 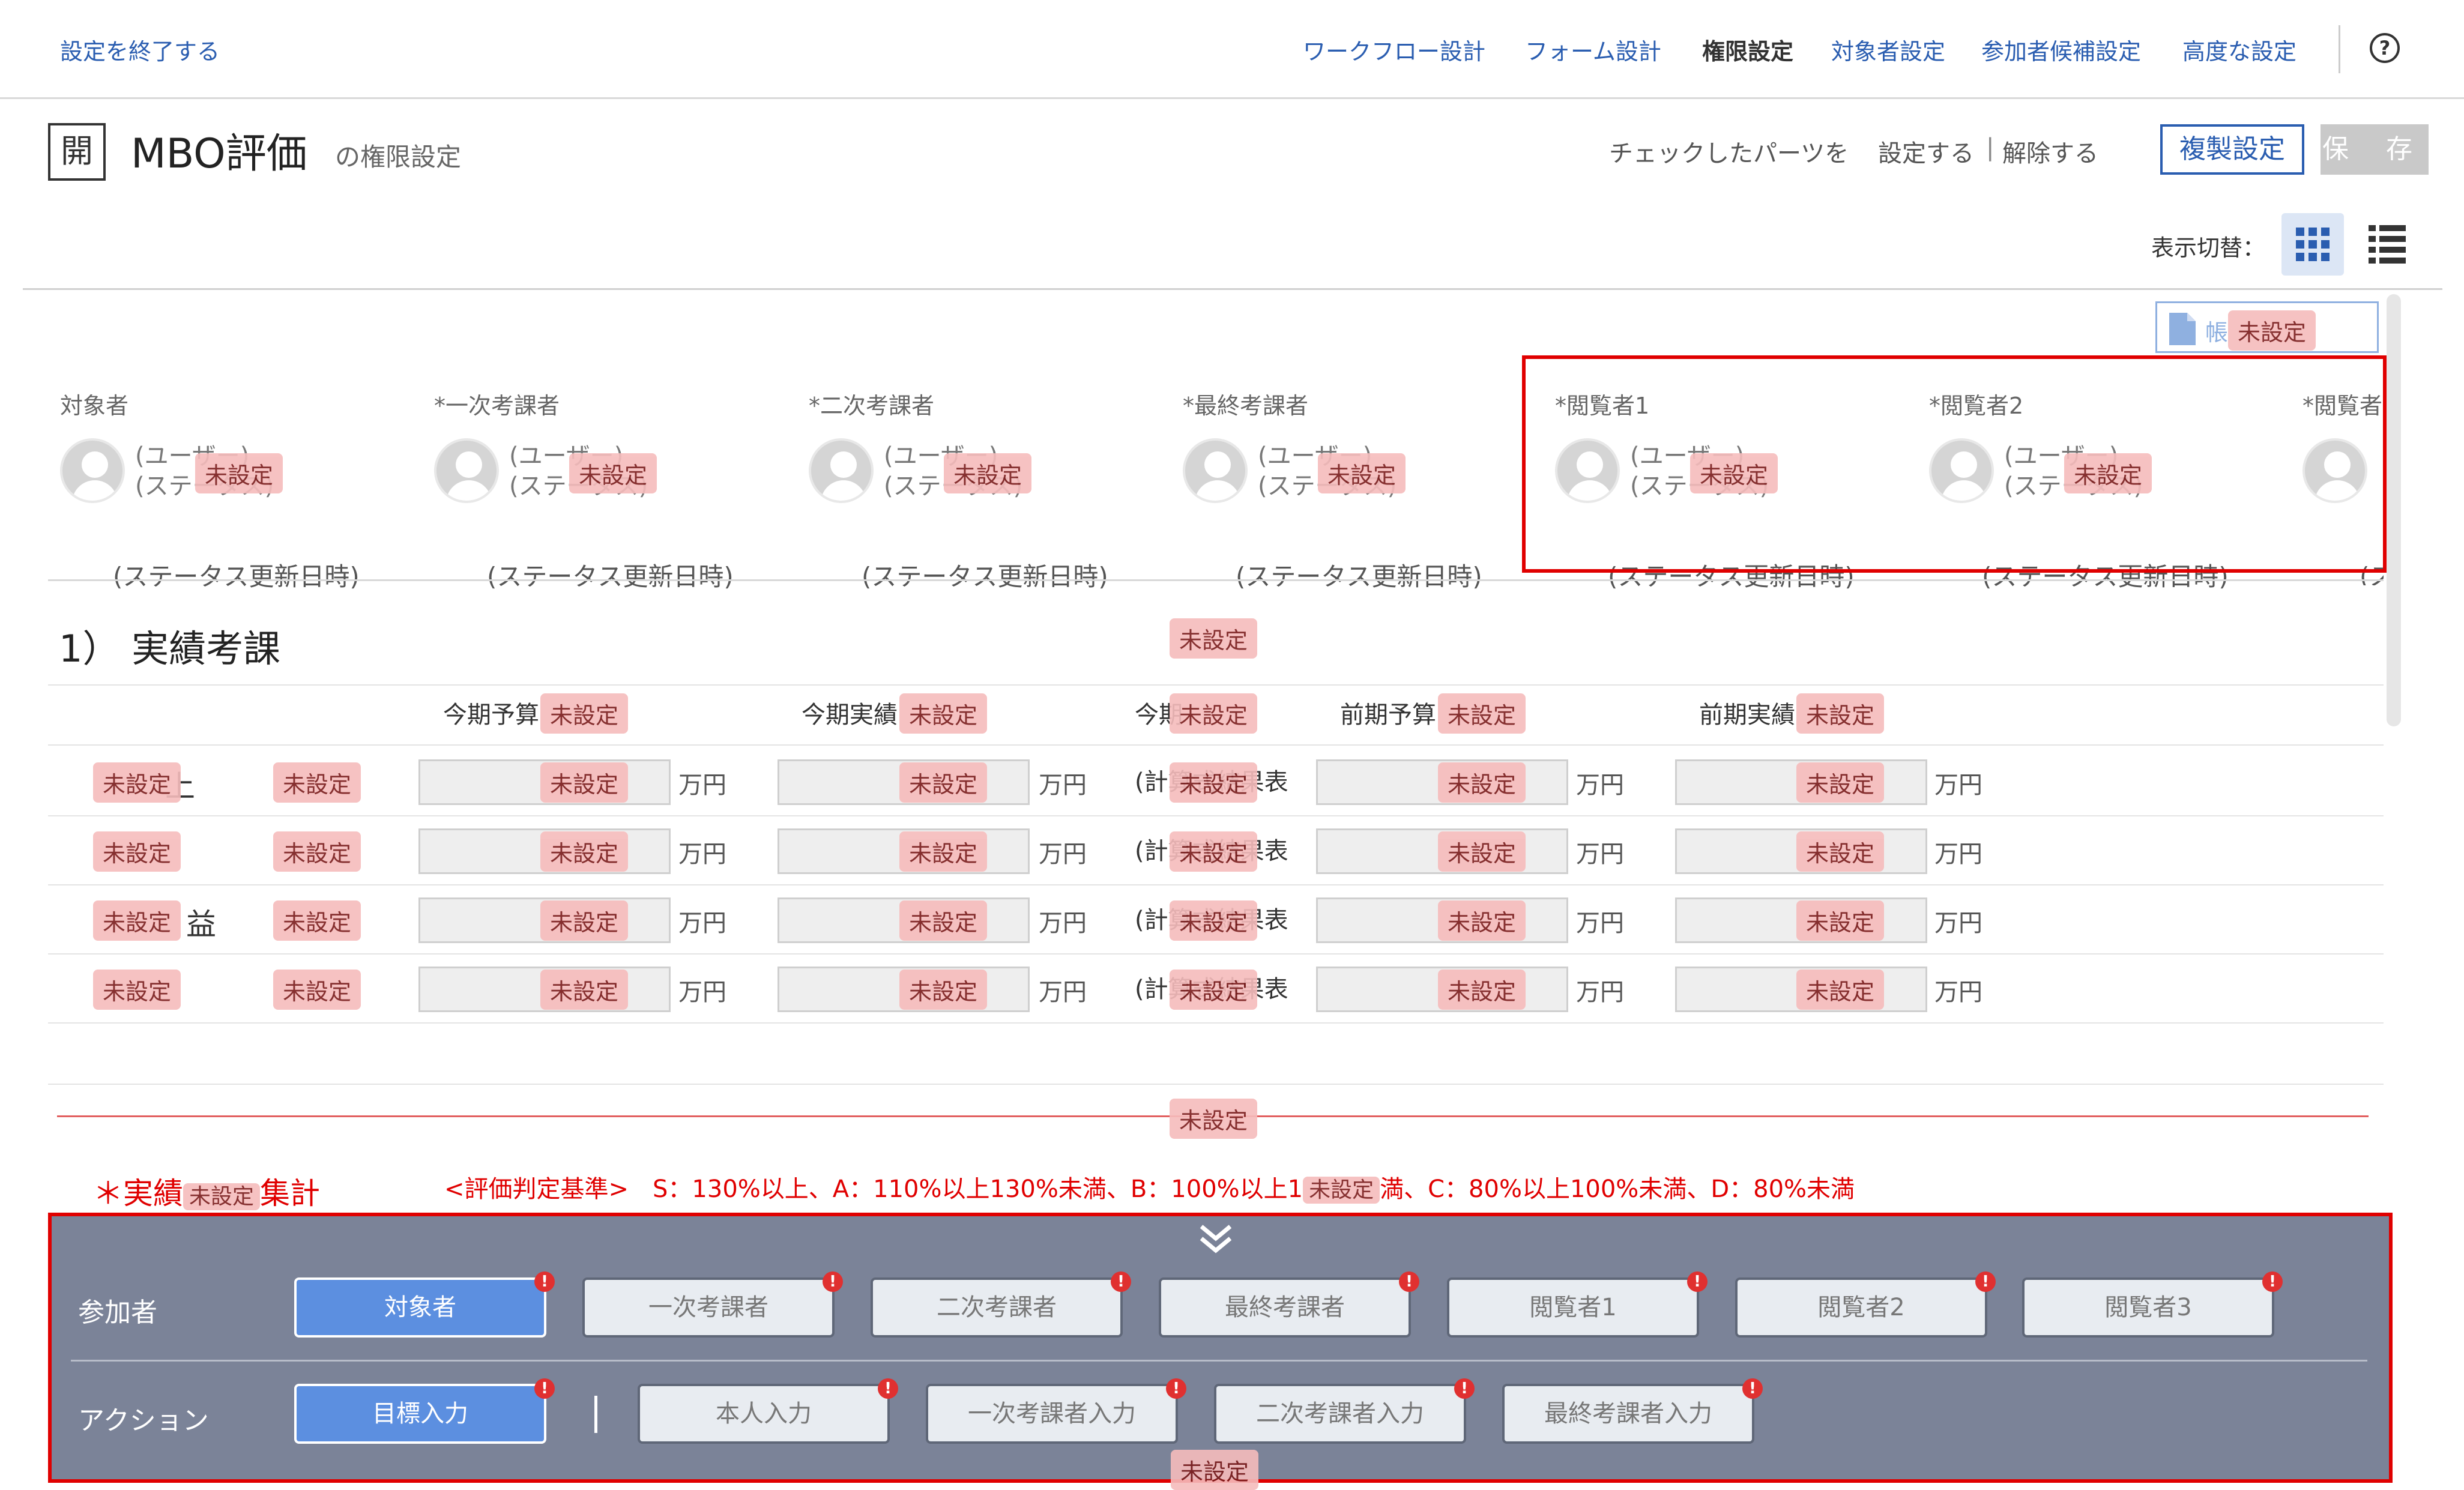 What do you see at coordinates (2061, 49) in the screenshot?
I see `nav-candidate-settings: 参加者候補設定` at bounding box center [2061, 49].